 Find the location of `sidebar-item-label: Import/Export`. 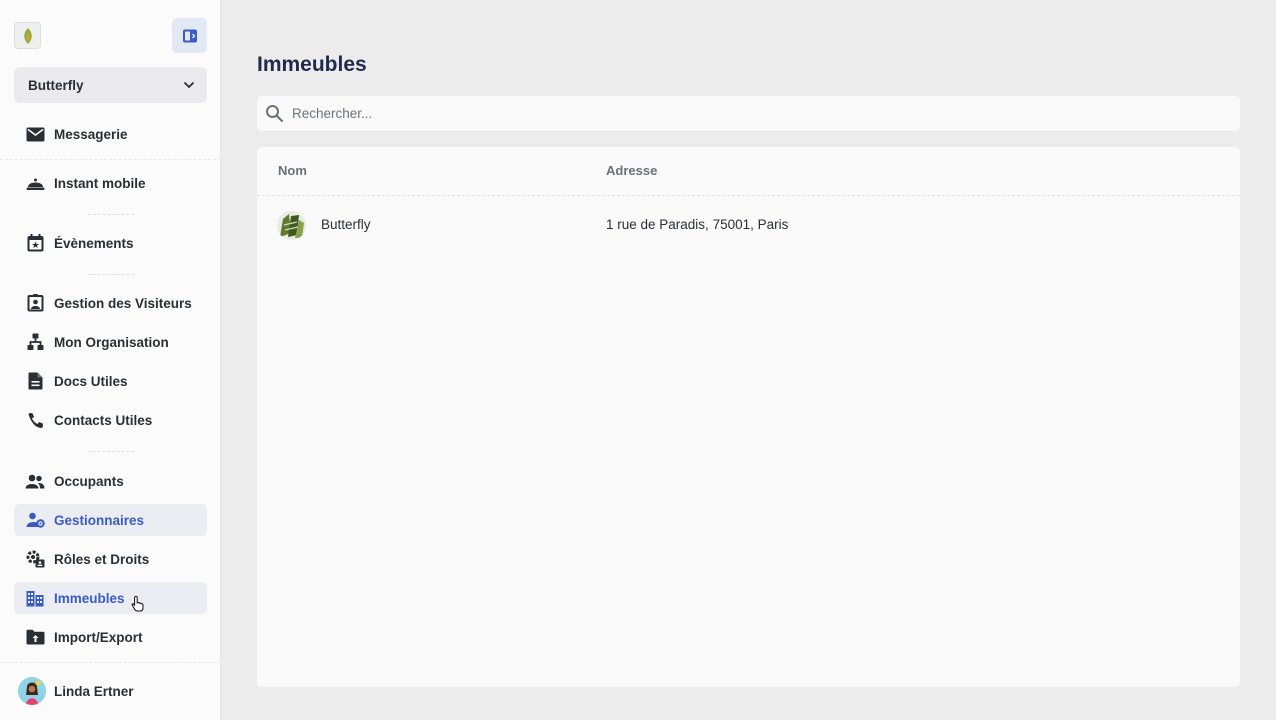

sidebar-item-label: Import/Export is located at coordinates (98, 637).